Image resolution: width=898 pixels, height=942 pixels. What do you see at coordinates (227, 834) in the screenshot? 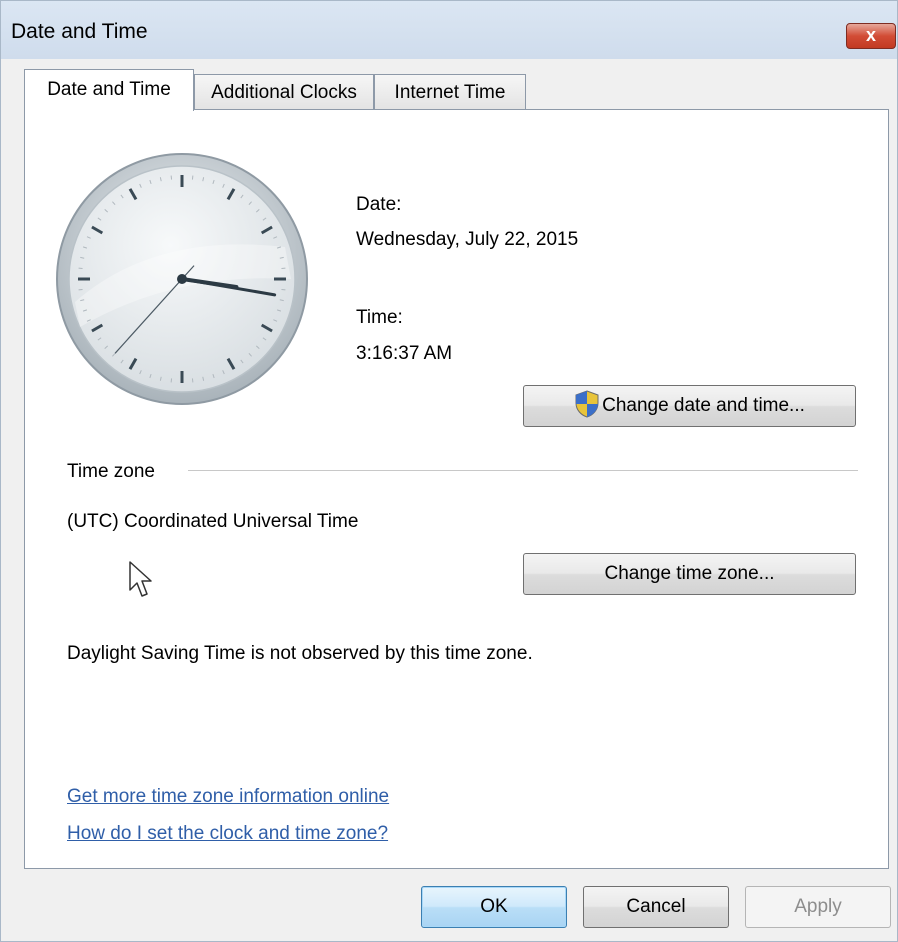
I see `clock-help-link: How do I set the clock and time zone?` at bounding box center [227, 834].